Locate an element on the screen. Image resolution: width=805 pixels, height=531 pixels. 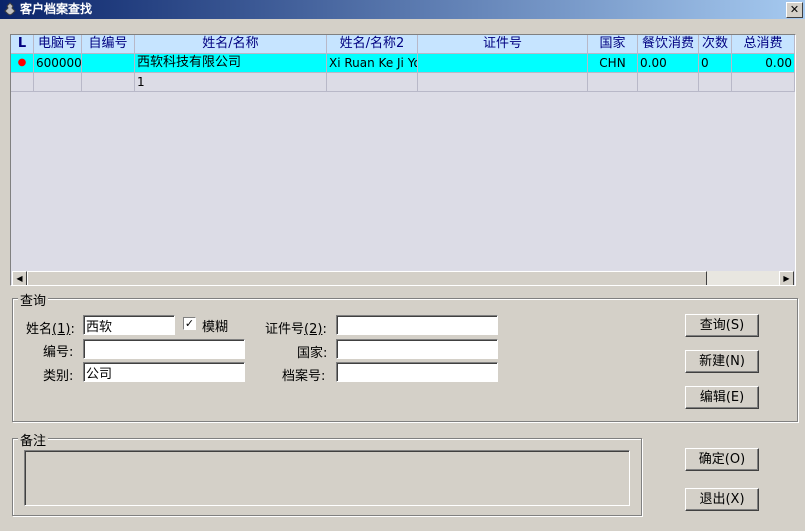
title-bar: 客户档案查找 ✕ is located at coordinates (402, 9).